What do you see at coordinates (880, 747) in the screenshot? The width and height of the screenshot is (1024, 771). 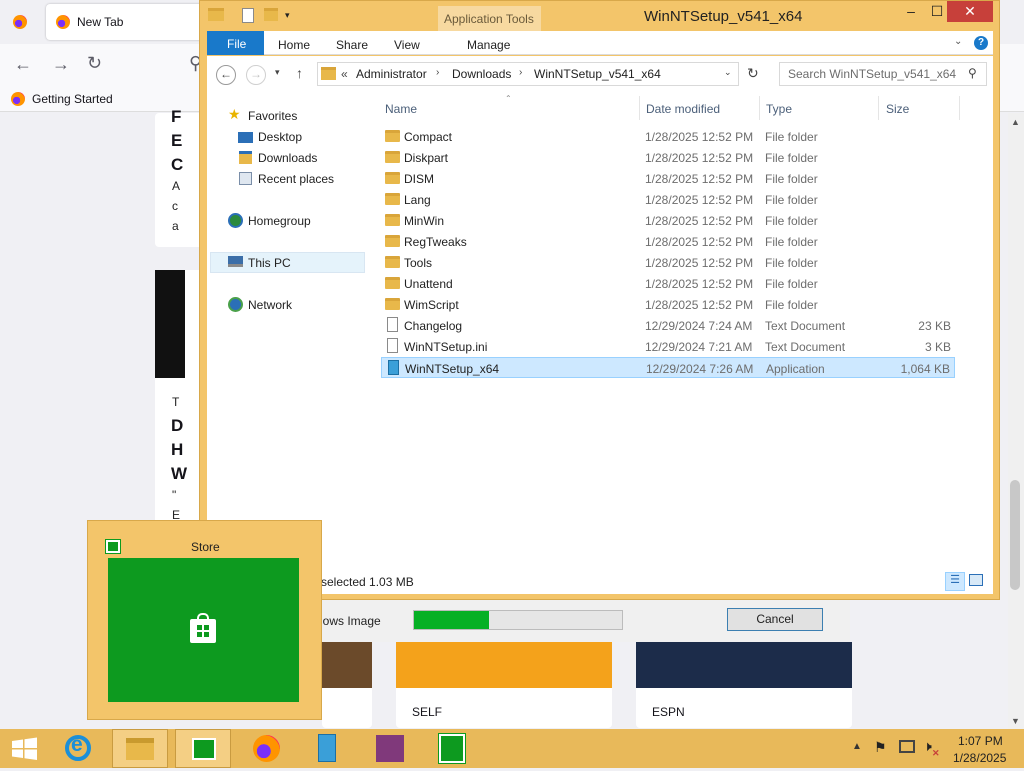 I see `action-center-flag-icon: ⚑` at bounding box center [880, 747].